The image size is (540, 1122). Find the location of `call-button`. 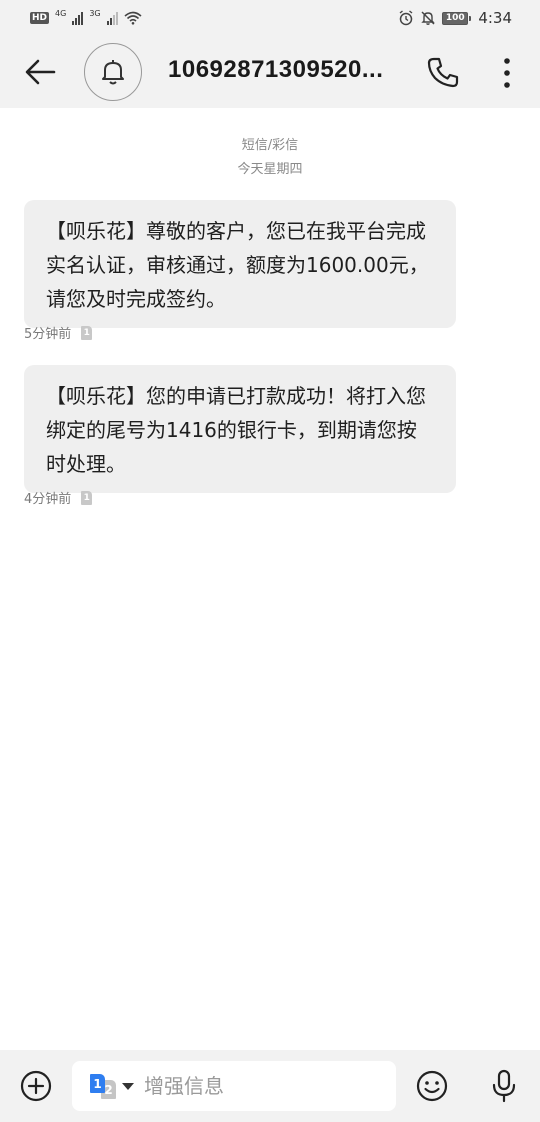

call-button is located at coordinates (444, 73).